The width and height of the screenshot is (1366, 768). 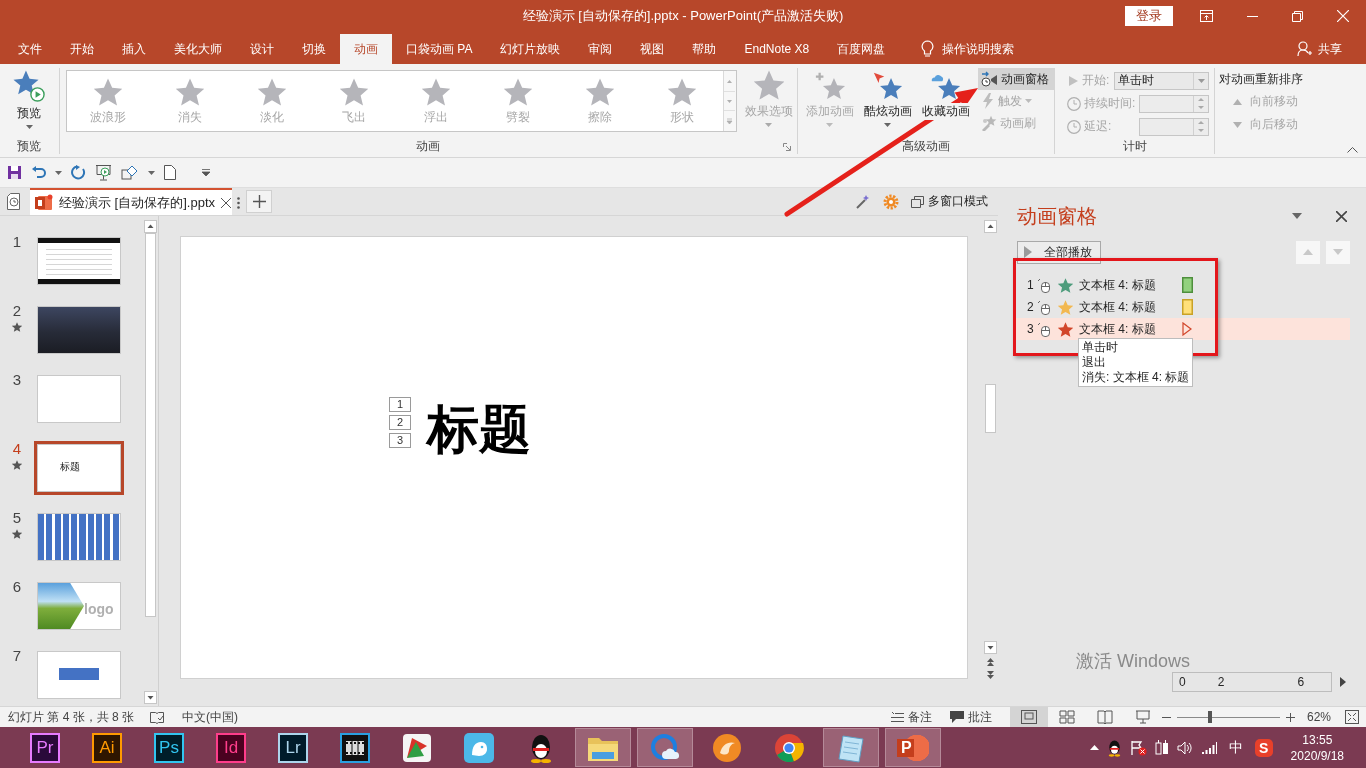 What do you see at coordinates (913, 747) in the screenshot?
I see `taskbar-button: P` at bounding box center [913, 747].